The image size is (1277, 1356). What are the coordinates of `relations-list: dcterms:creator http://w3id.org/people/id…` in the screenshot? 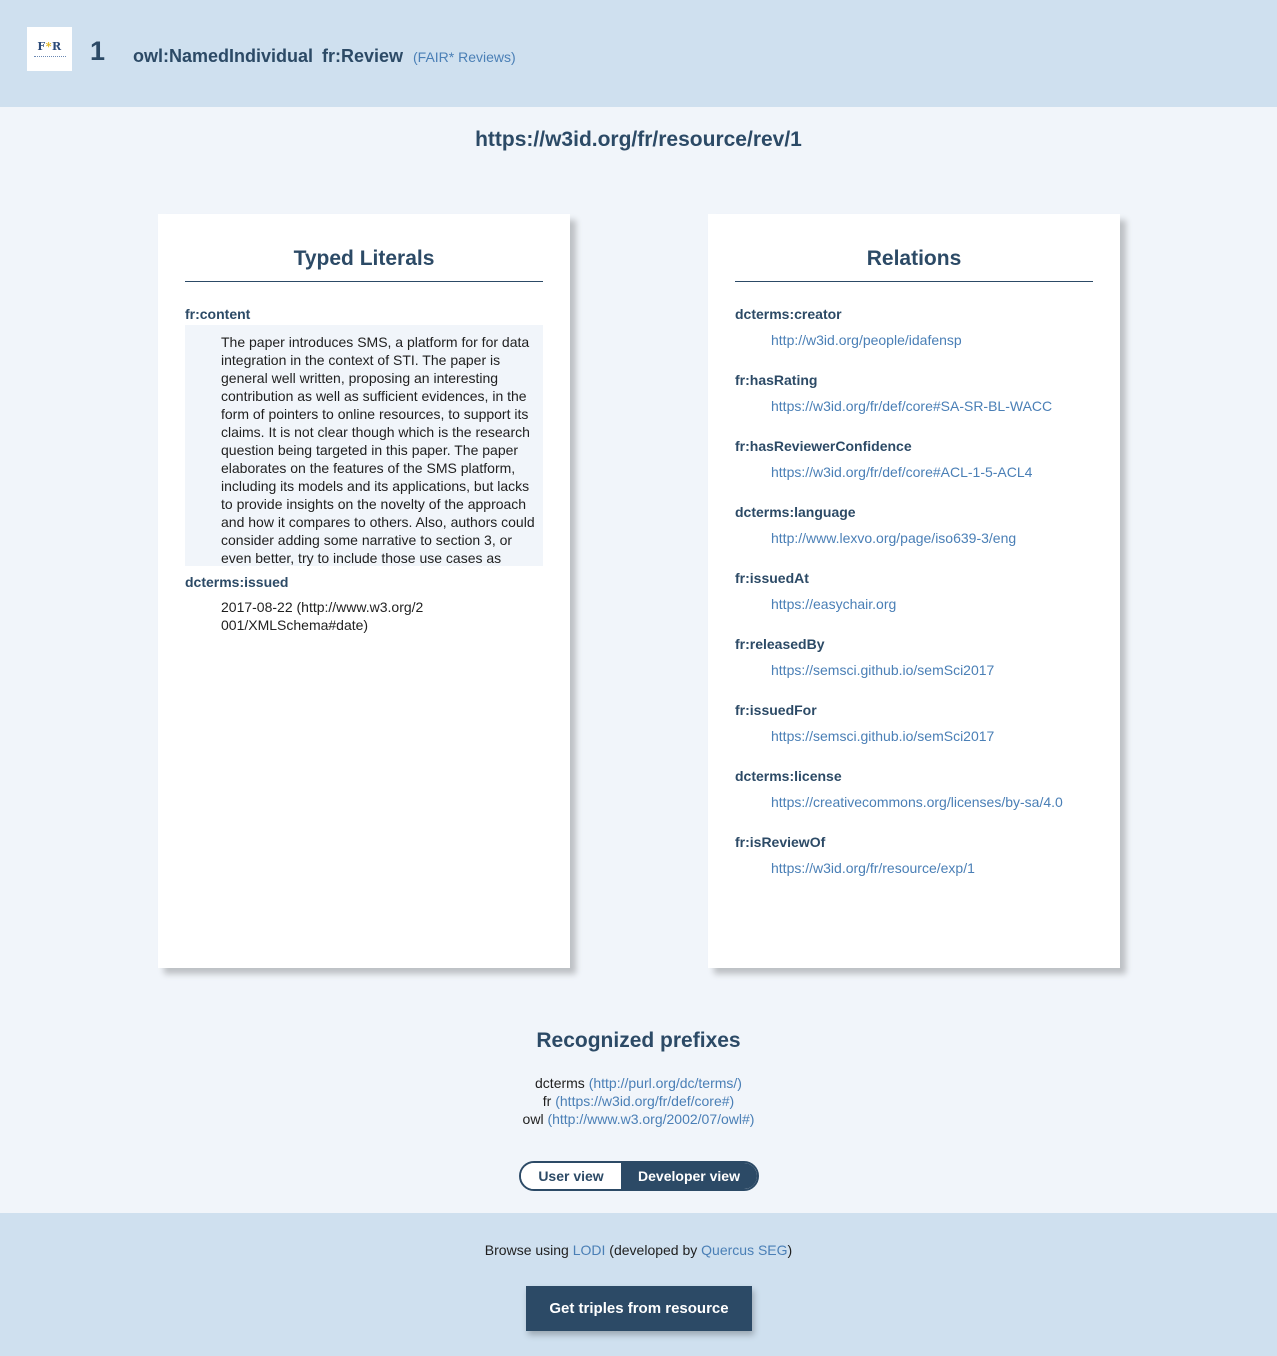 It's located at (914, 591).